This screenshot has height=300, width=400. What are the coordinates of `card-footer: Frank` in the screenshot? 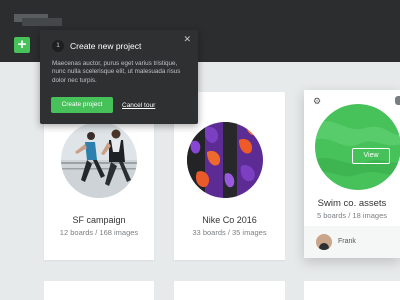 It's located at (352, 242).